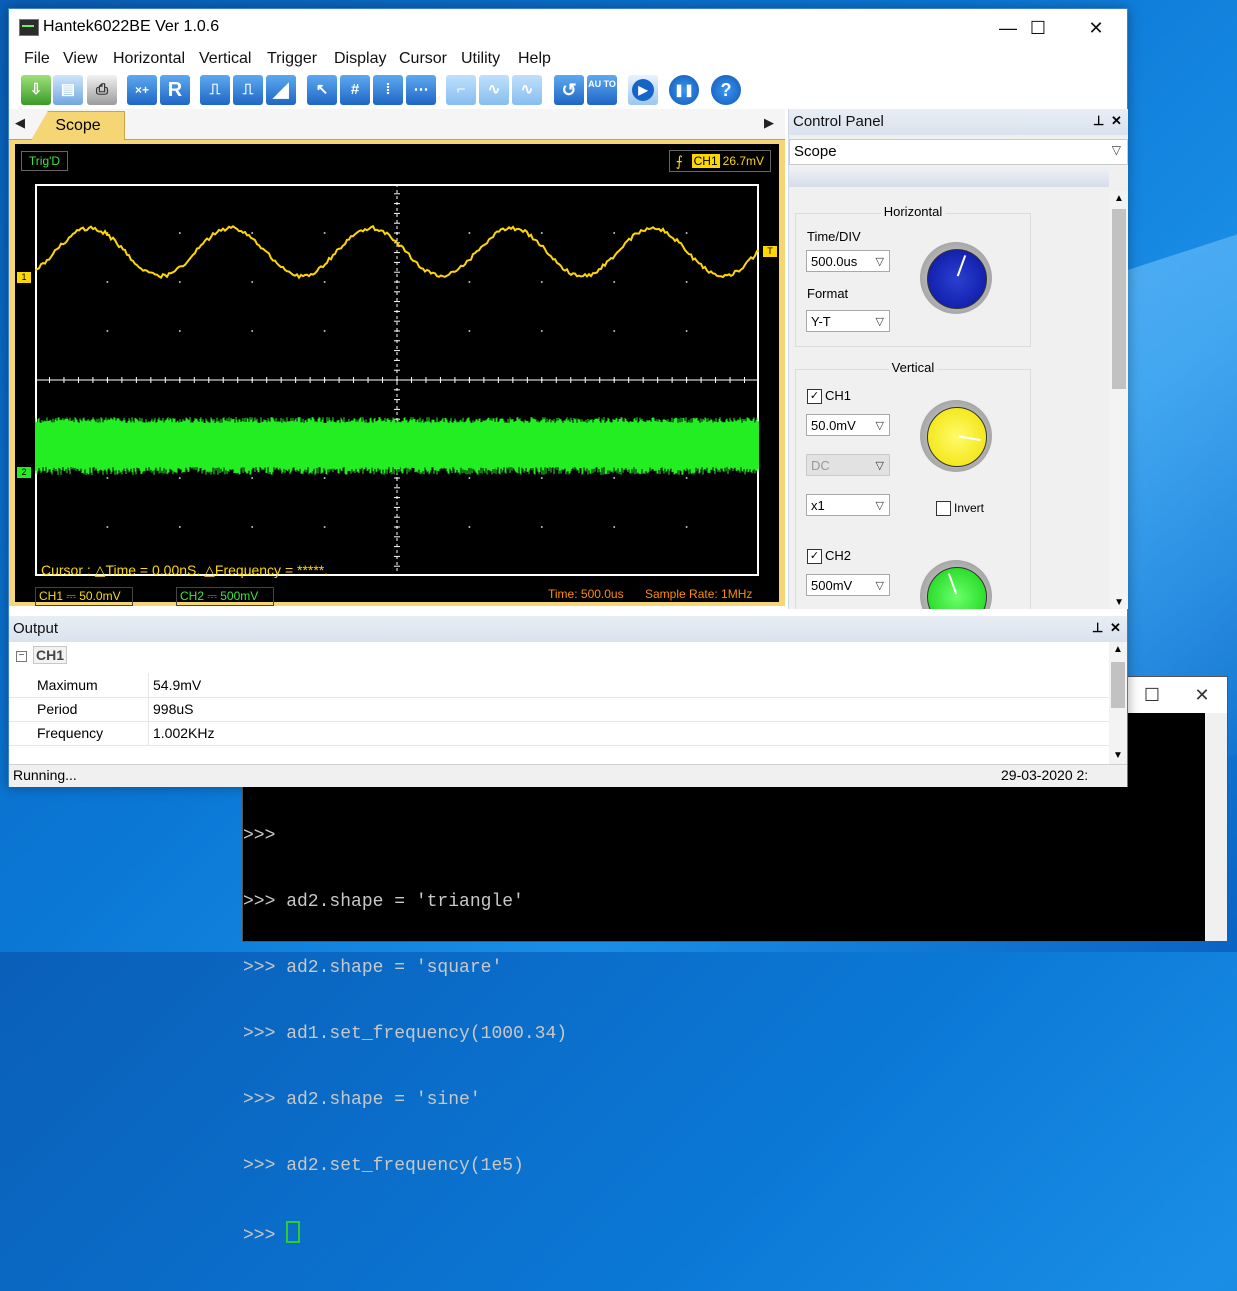 This screenshot has height=1291, width=1237. What do you see at coordinates (958, 152) in the screenshot?
I see `panel-mode-select: Scope ▽` at bounding box center [958, 152].